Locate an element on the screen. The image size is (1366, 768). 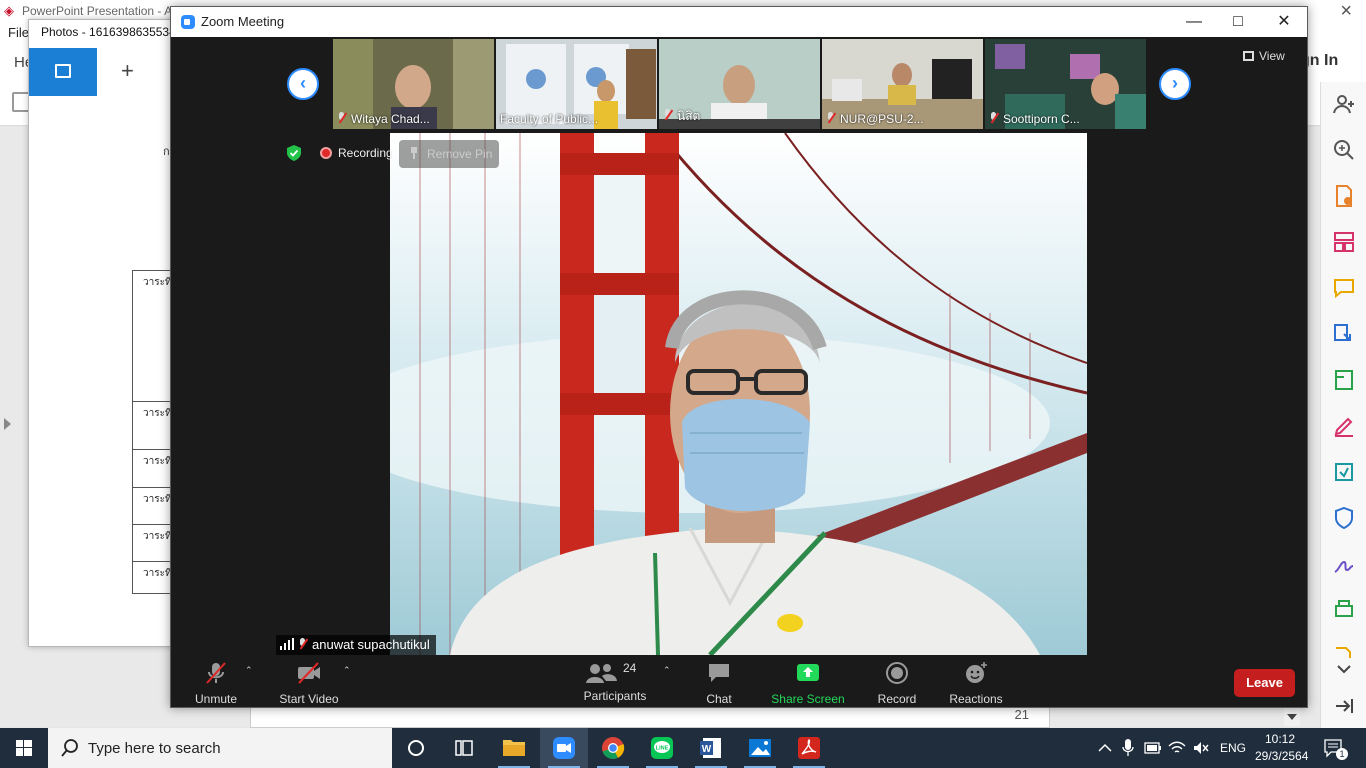
participants-caret-icon: ⌃ is located at coordinates (667, 670).